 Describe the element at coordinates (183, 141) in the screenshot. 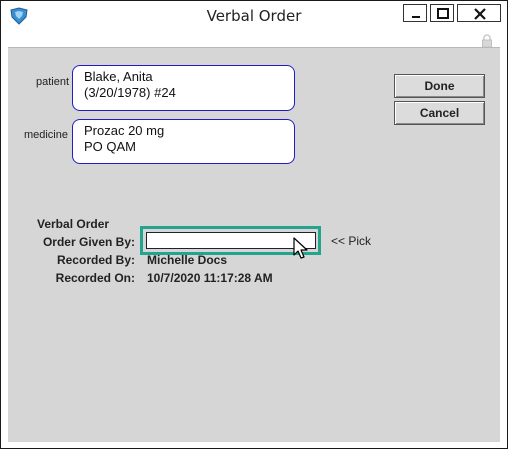

I see `medicine-field: Prozac 20 mg PO QAM` at that location.